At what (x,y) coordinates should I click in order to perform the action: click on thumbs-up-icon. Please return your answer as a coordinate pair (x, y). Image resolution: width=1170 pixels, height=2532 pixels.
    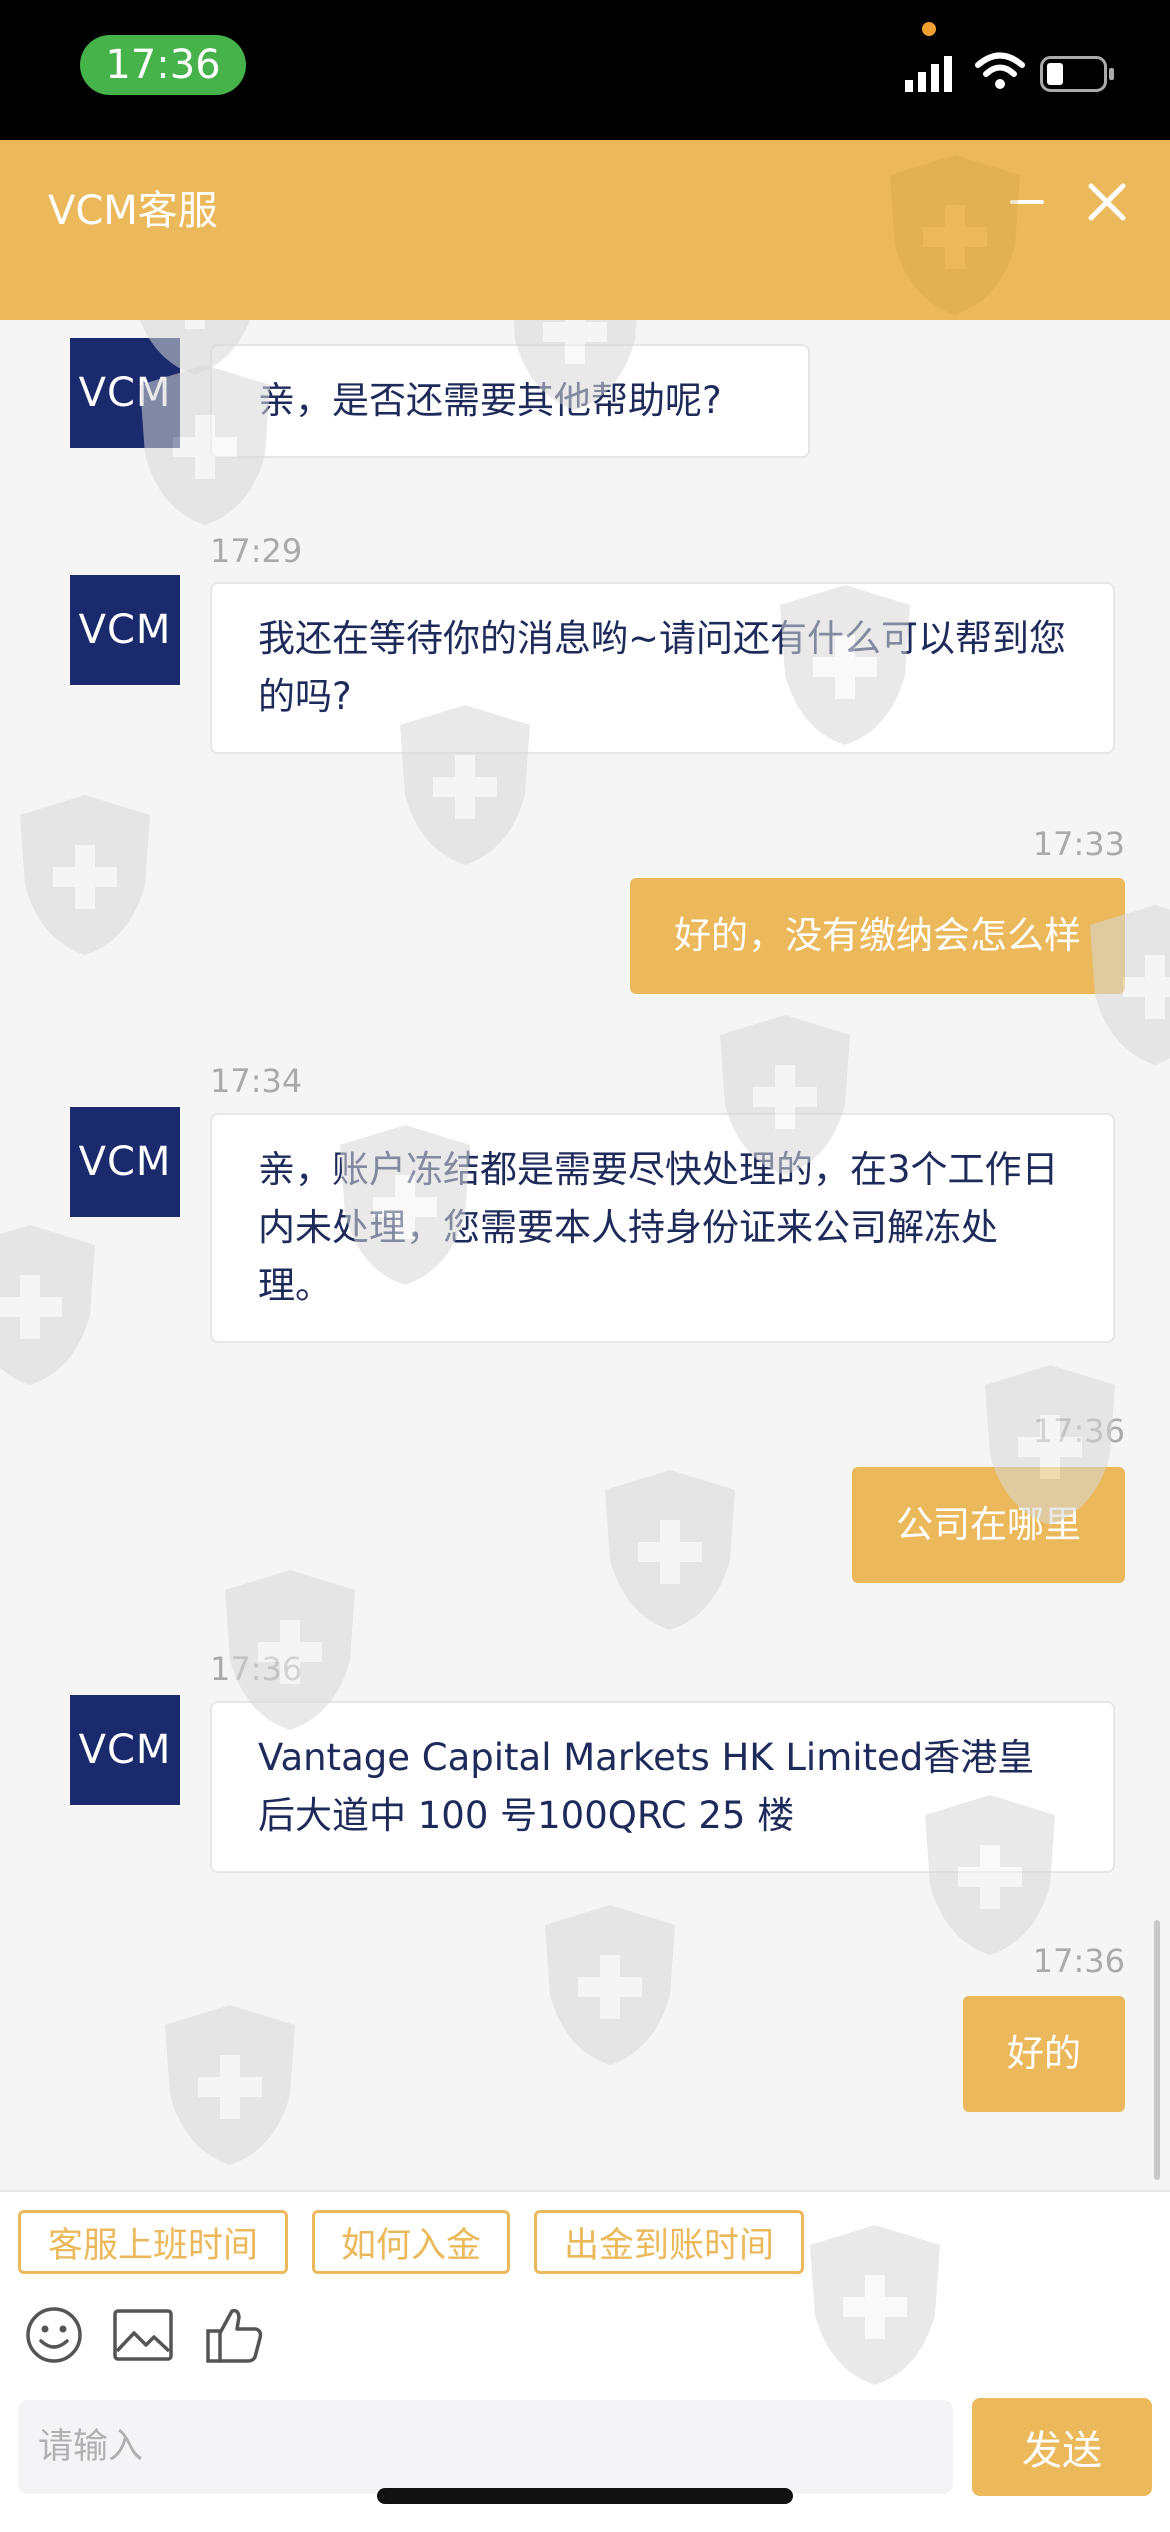
    Looking at the image, I should click on (235, 2335).